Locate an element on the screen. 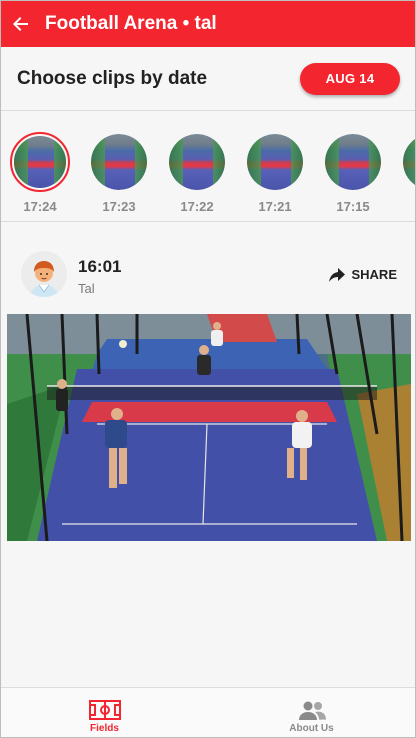  clip-strip: 17:24 17:23 17:22 17:21 17:15 is located at coordinates (208, 167).